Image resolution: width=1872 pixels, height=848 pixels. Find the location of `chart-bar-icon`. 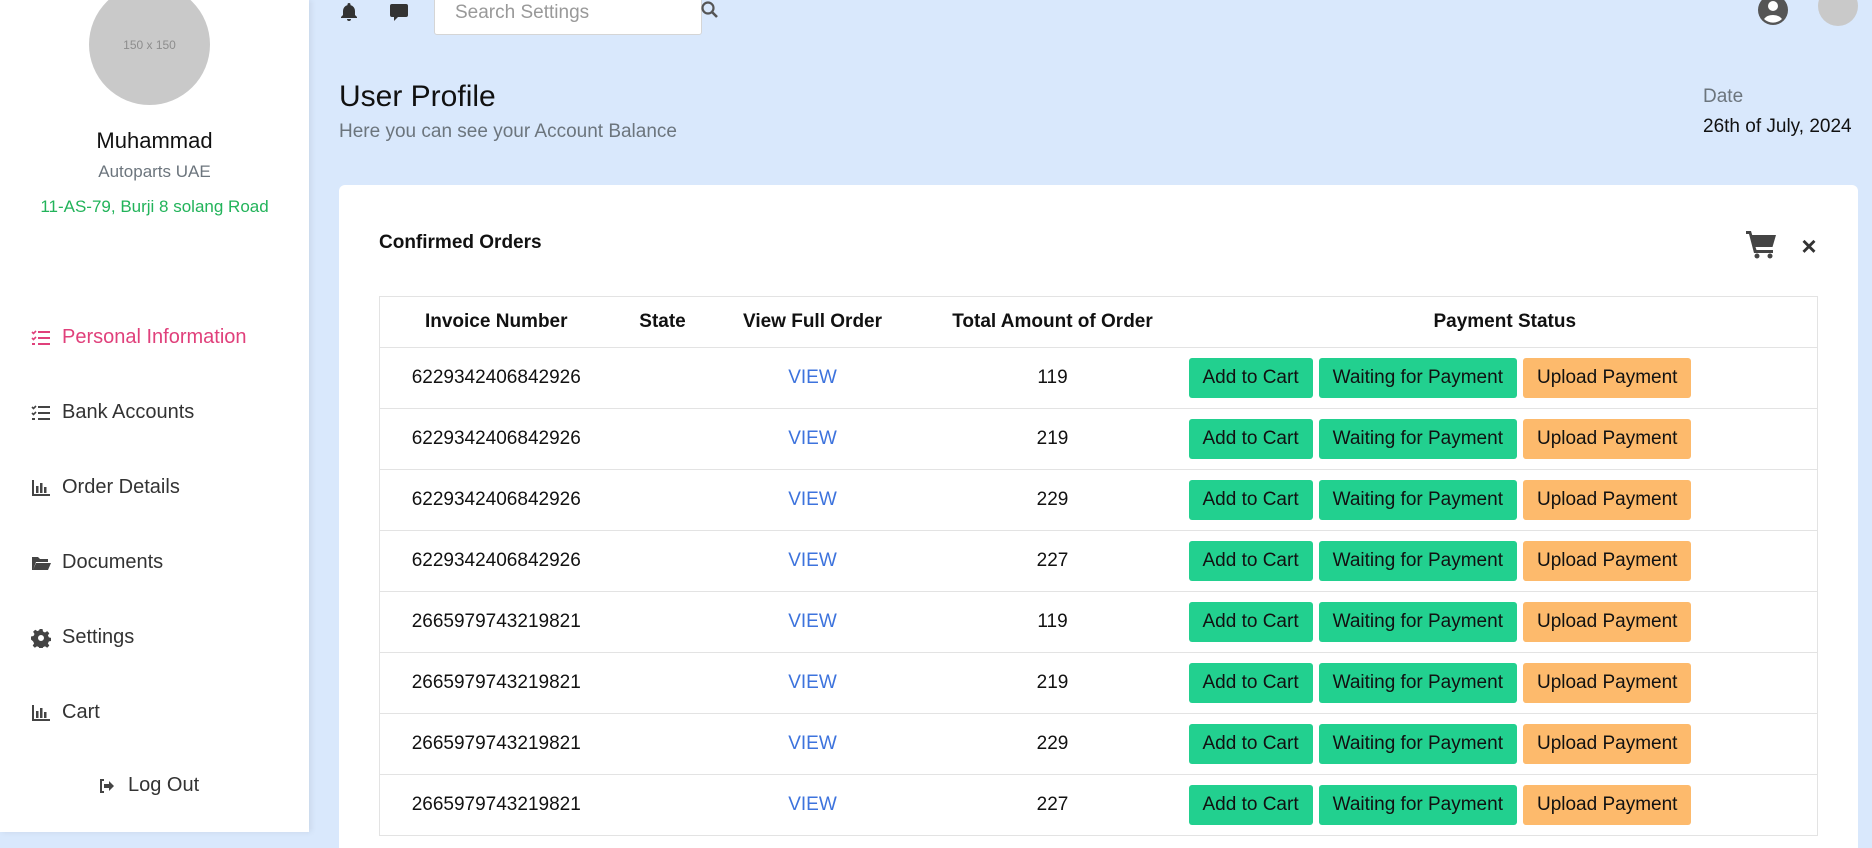

chart-bar-icon is located at coordinates (41, 488).